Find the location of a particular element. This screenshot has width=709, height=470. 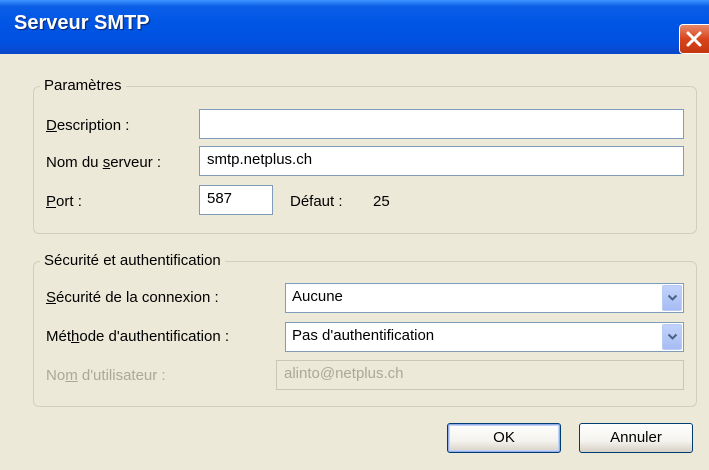

connection-security-select: Aucune is located at coordinates (484, 298).